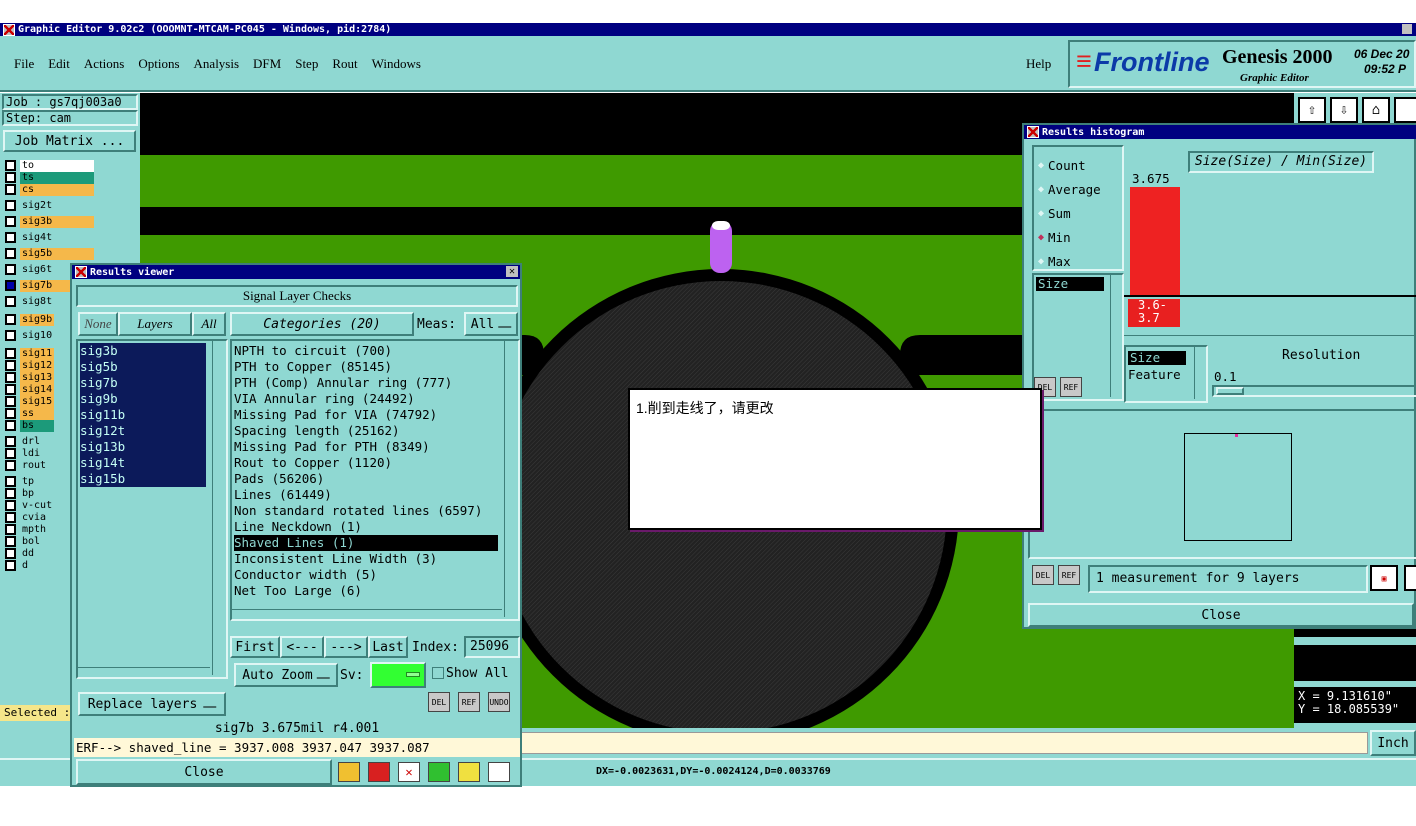 This screenshot has height=826, width=1416. What do you see at coordinates (302, 647) in the screenshot?
I see `prev-button: <---` at bounding box center [302, 647].